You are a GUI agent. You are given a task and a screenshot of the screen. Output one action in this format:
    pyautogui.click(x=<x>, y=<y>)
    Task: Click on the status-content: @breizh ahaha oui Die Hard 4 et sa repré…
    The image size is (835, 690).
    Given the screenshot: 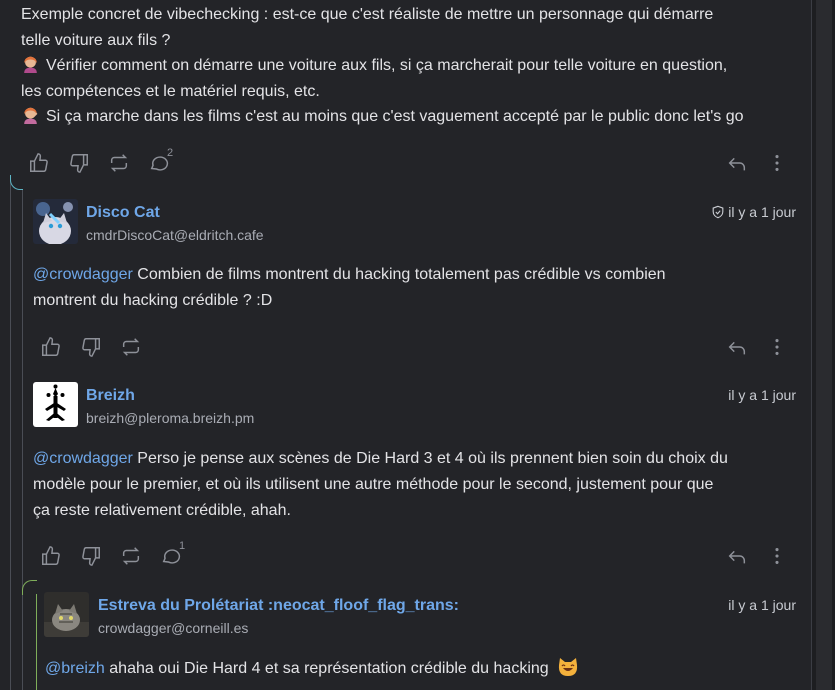 What is the action you would take?
    pyautogui.click(x=425, y=669)
    